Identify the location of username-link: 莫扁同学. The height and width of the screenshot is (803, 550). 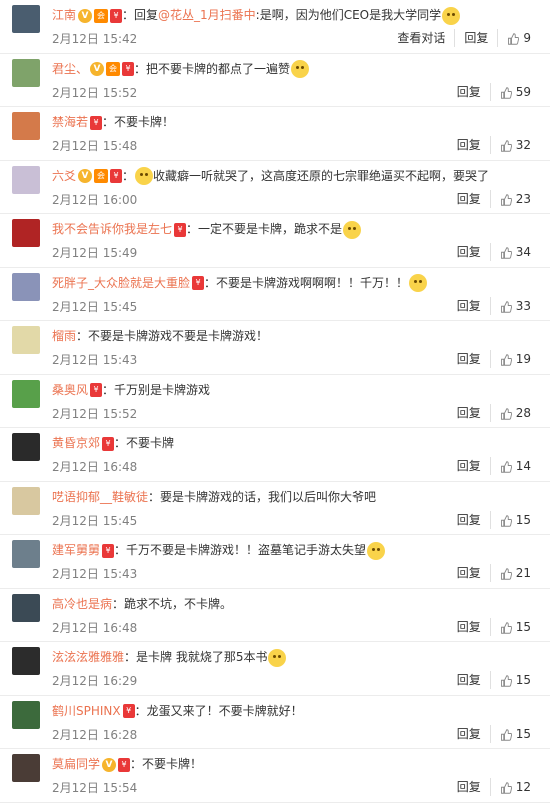
(76, 764).